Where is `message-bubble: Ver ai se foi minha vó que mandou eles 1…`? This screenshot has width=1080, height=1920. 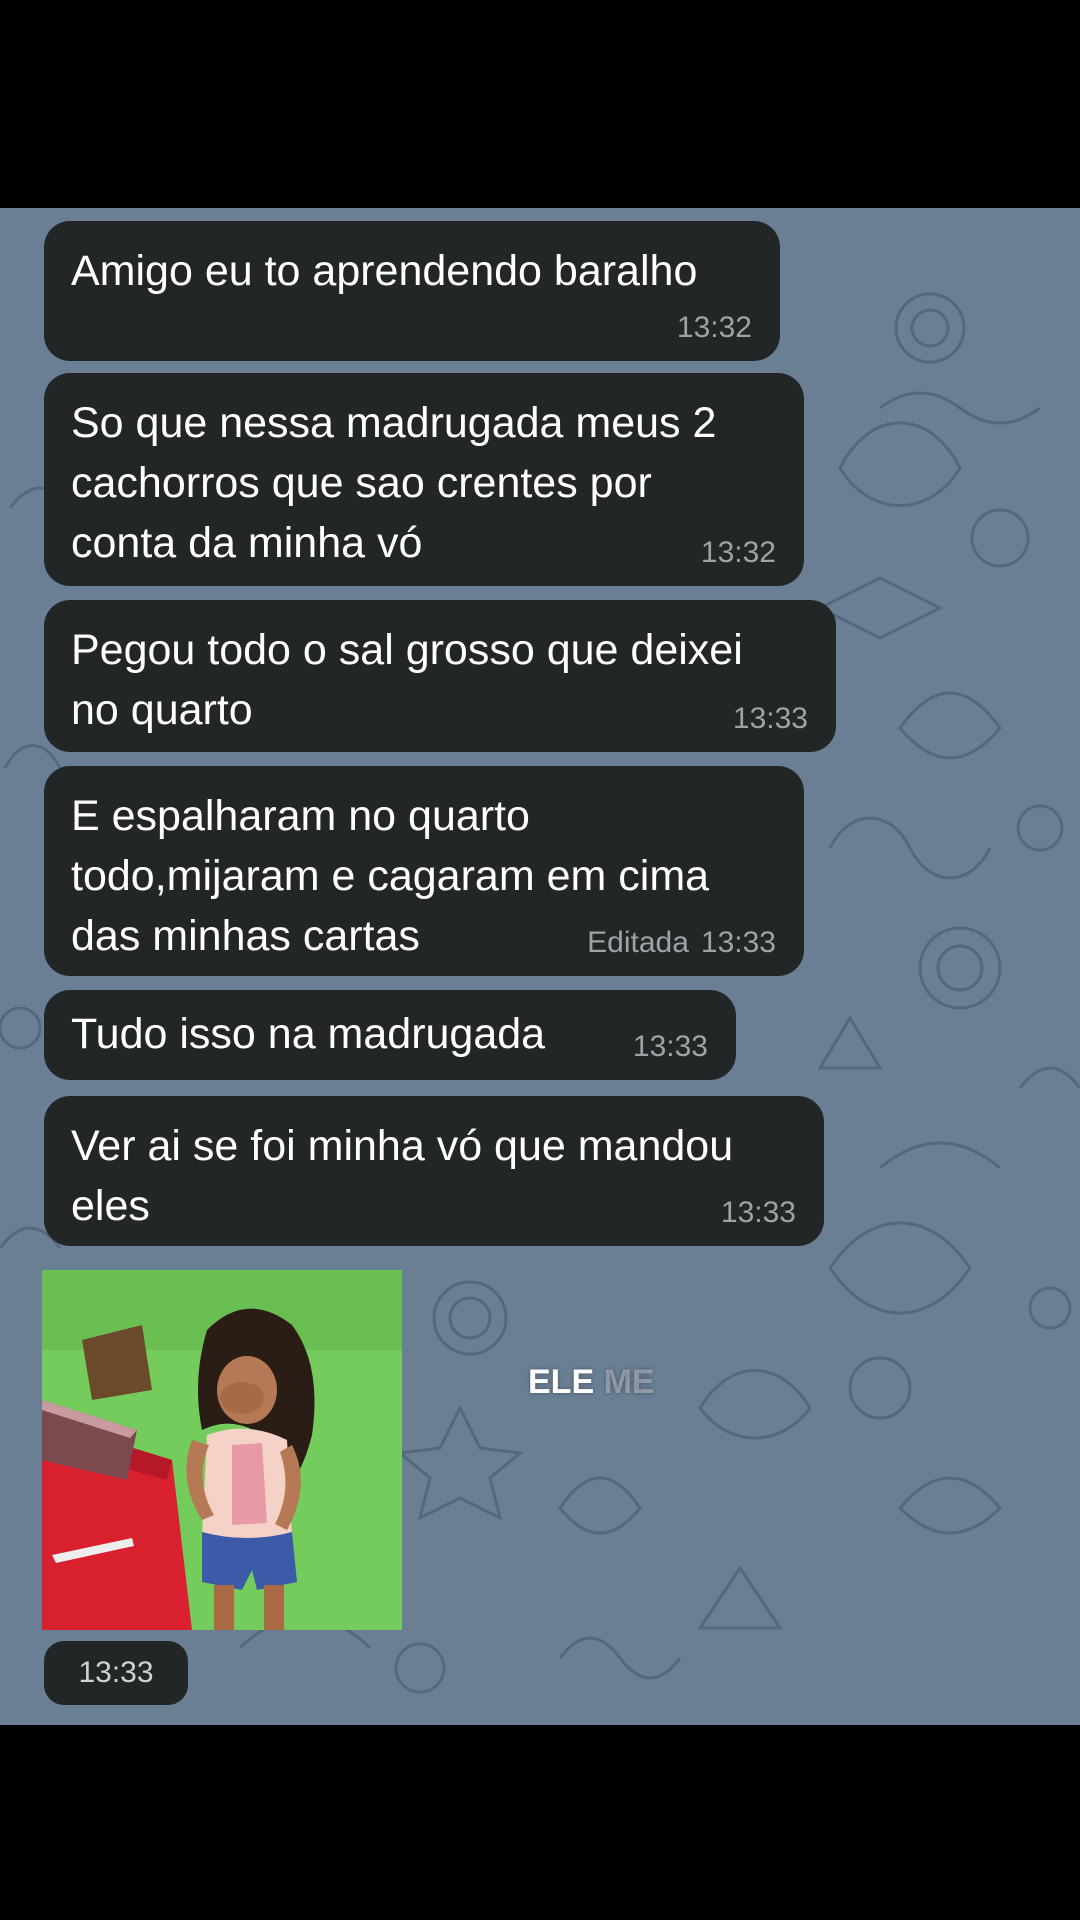
message-bubble: Ver ai se foi minha vó que mandou eles 1… is located at coordinates (434, 1171).